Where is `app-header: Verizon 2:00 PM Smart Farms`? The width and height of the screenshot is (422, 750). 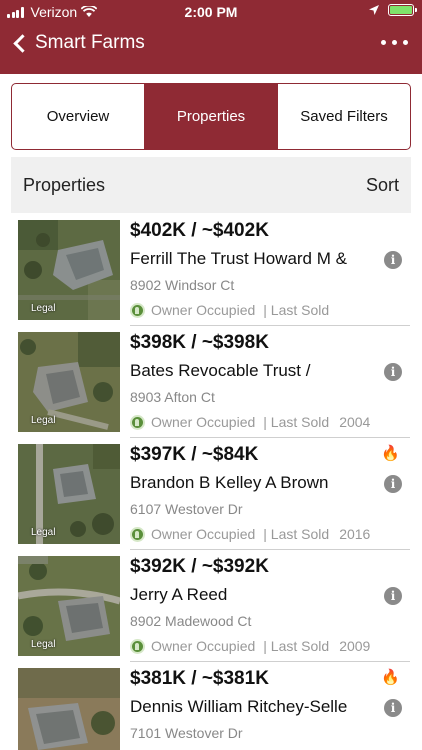
app-header: Verizon 2:00 PM Smart Farms is located at coordinates (211, 37).